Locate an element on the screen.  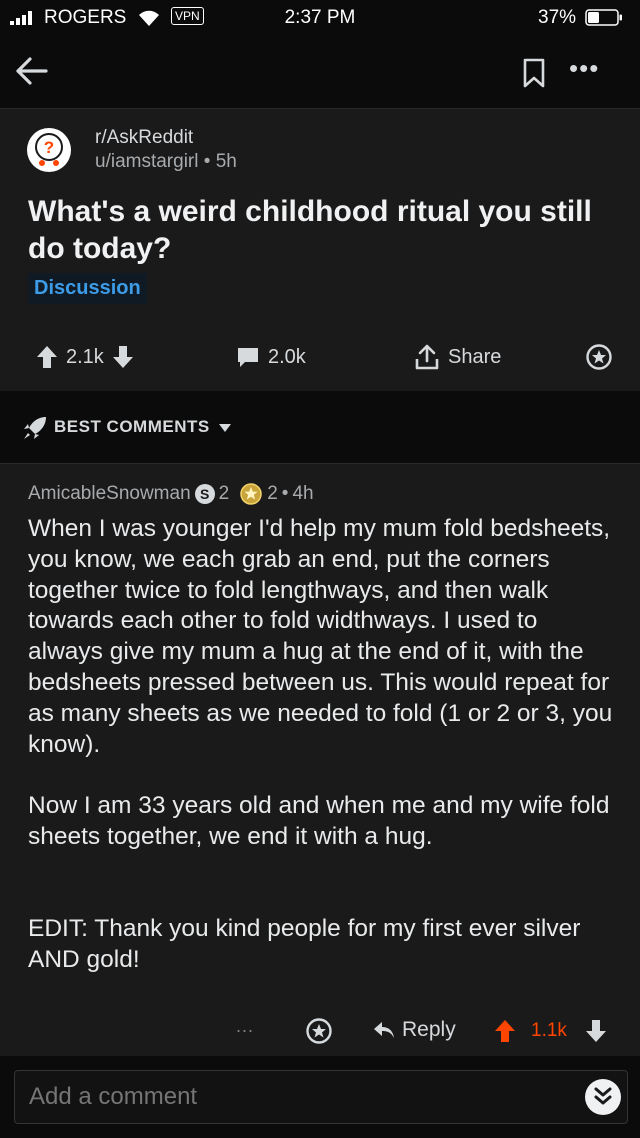
reply-button: Reply is located at coordinates (414, 1030).